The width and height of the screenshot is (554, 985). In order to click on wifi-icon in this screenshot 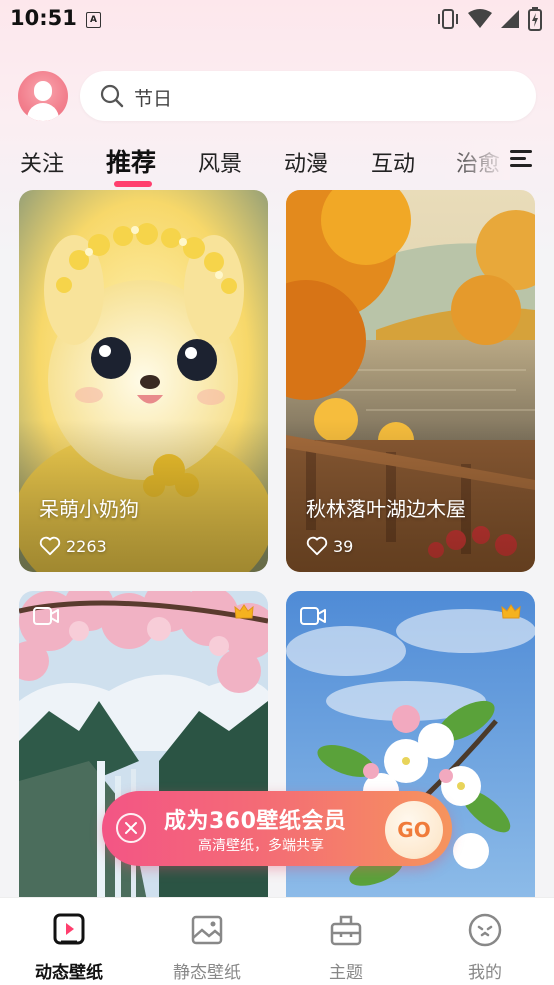, I will do `click(480, 18)`.